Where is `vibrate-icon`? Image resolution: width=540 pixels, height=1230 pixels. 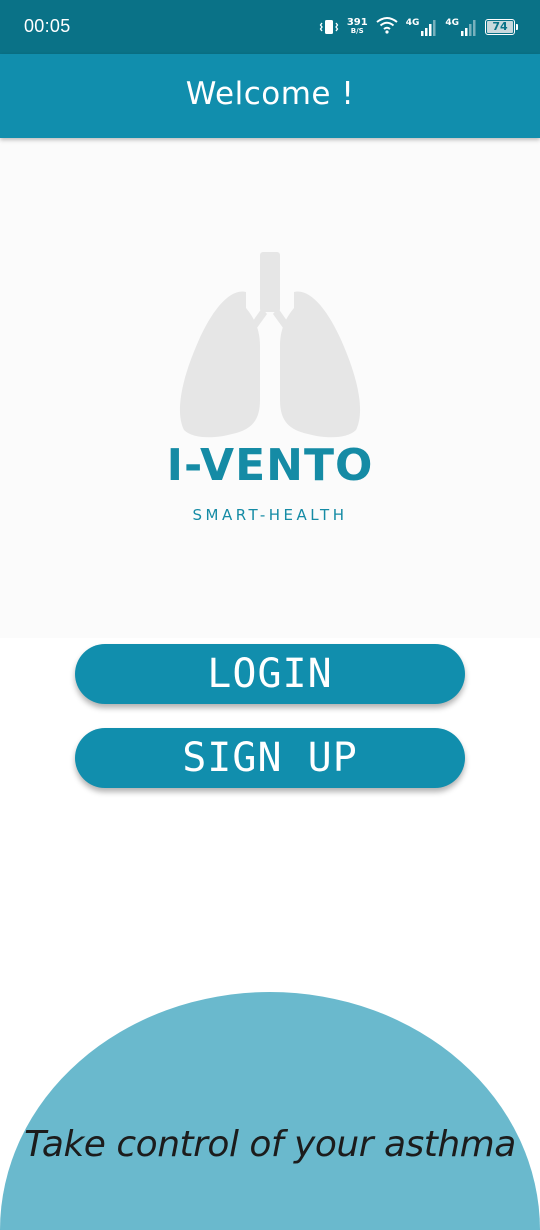
vibrate-icon is located at coordinates (329, 27).